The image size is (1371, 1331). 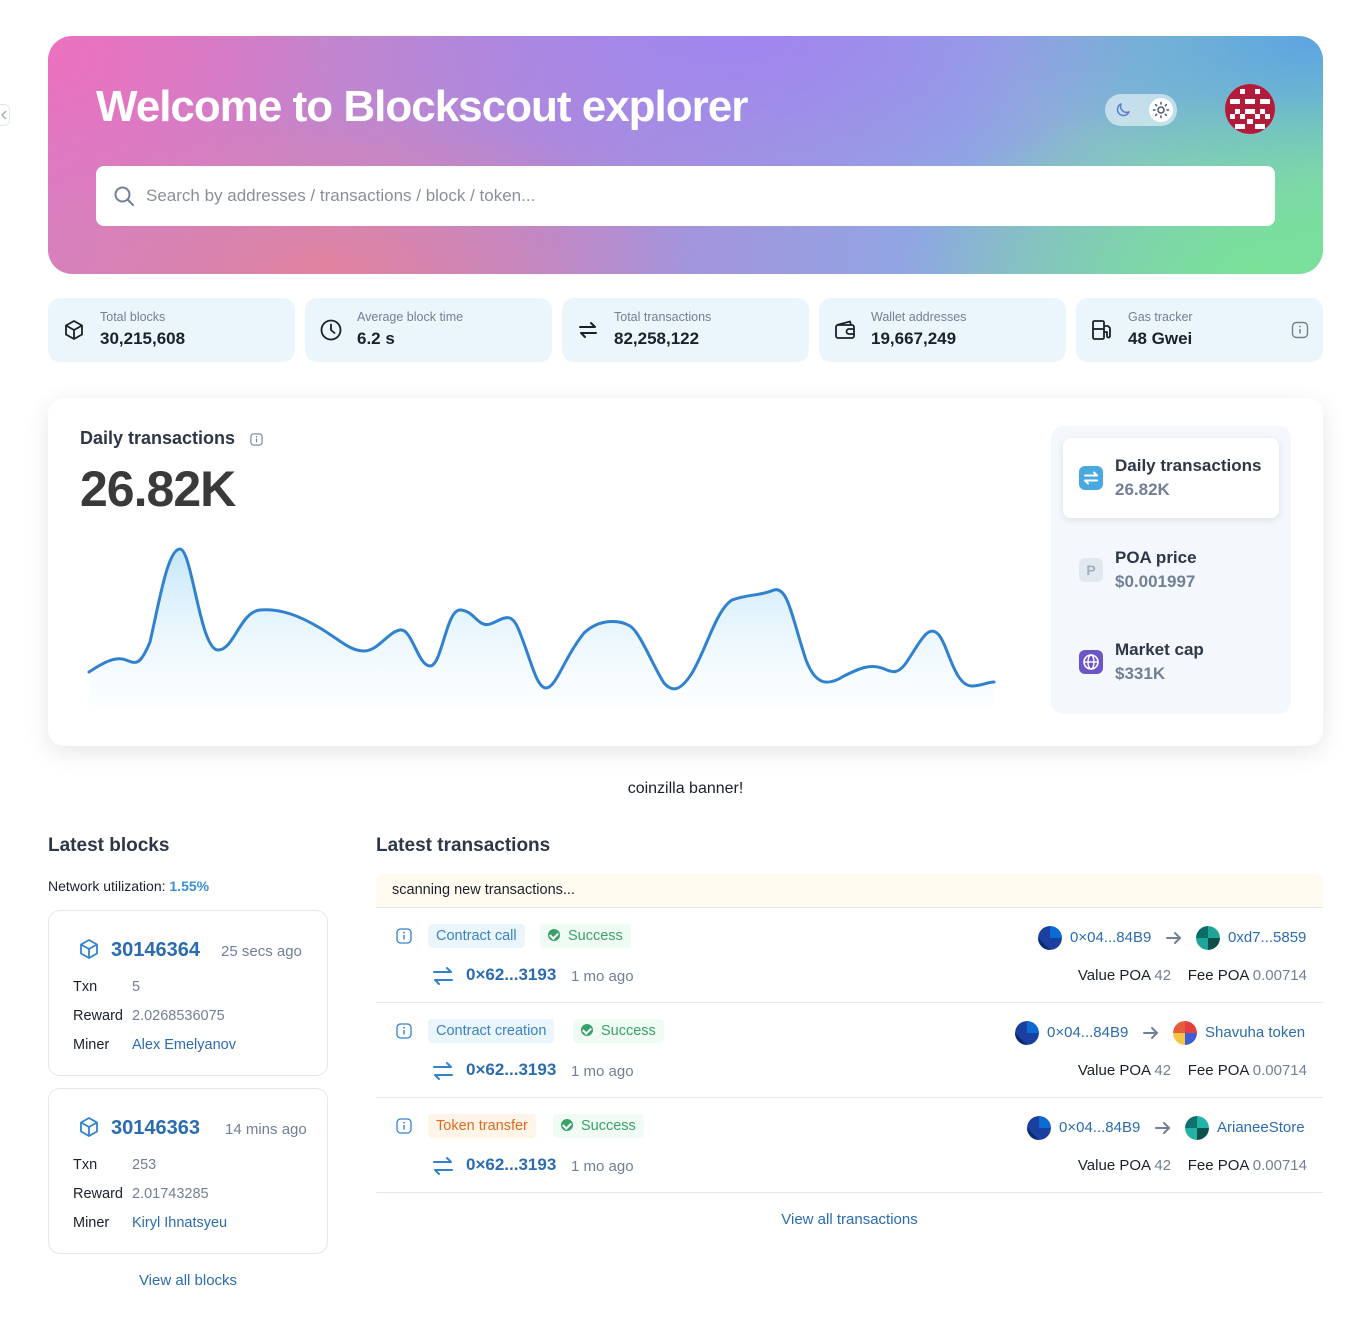 I want to click on network-utilization-value: 1.55%, so click(x=189, y=886).